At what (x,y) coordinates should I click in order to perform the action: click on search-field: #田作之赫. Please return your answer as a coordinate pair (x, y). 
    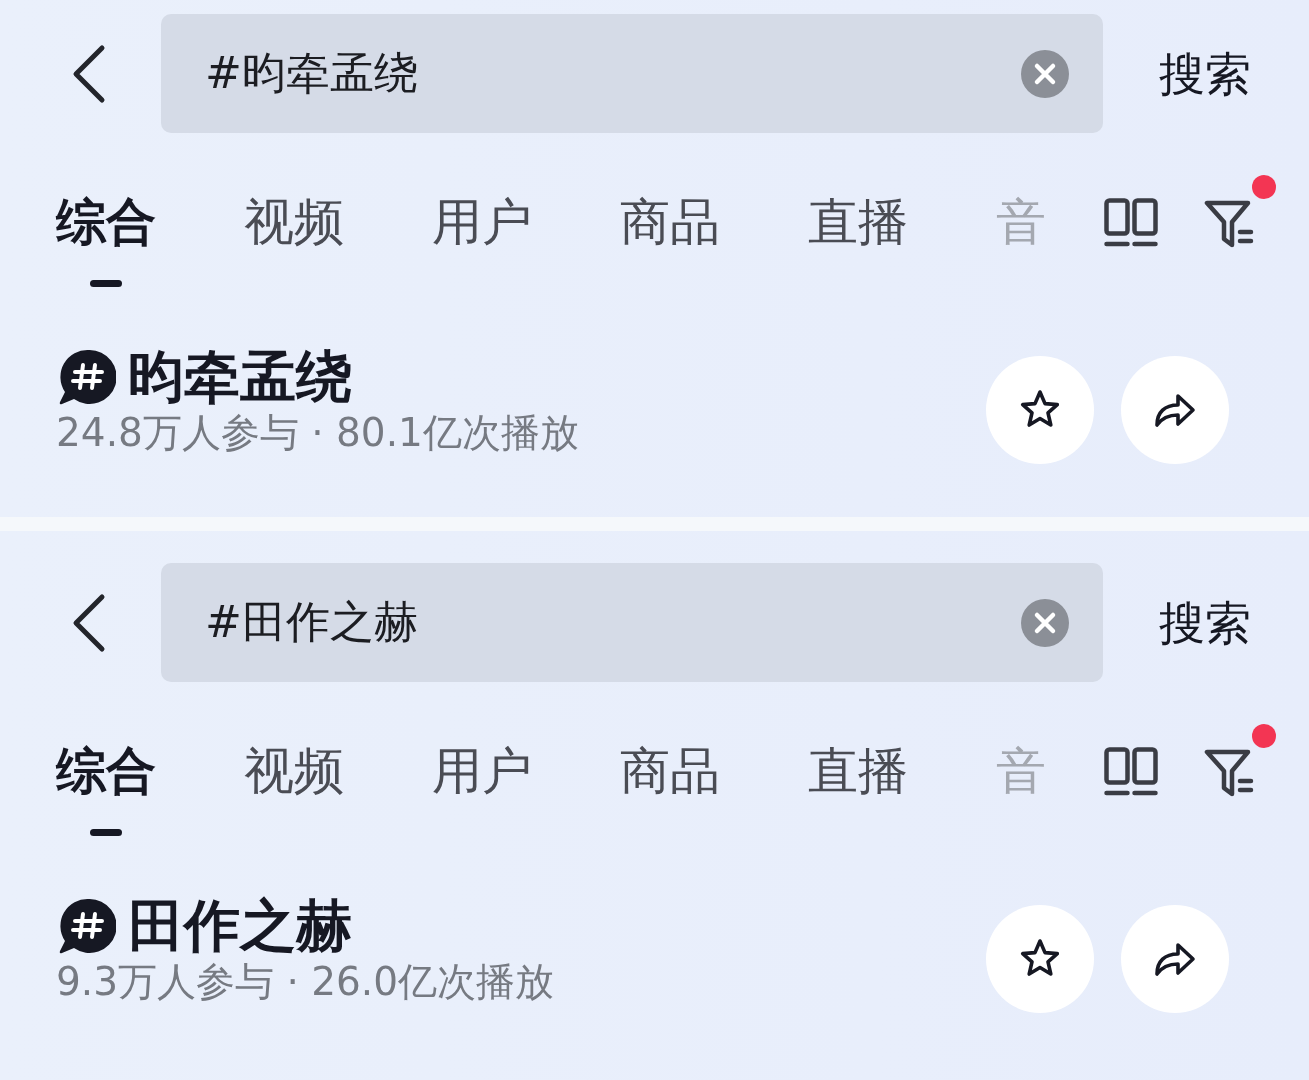
    Looking at the image, I should click on (632, 622).